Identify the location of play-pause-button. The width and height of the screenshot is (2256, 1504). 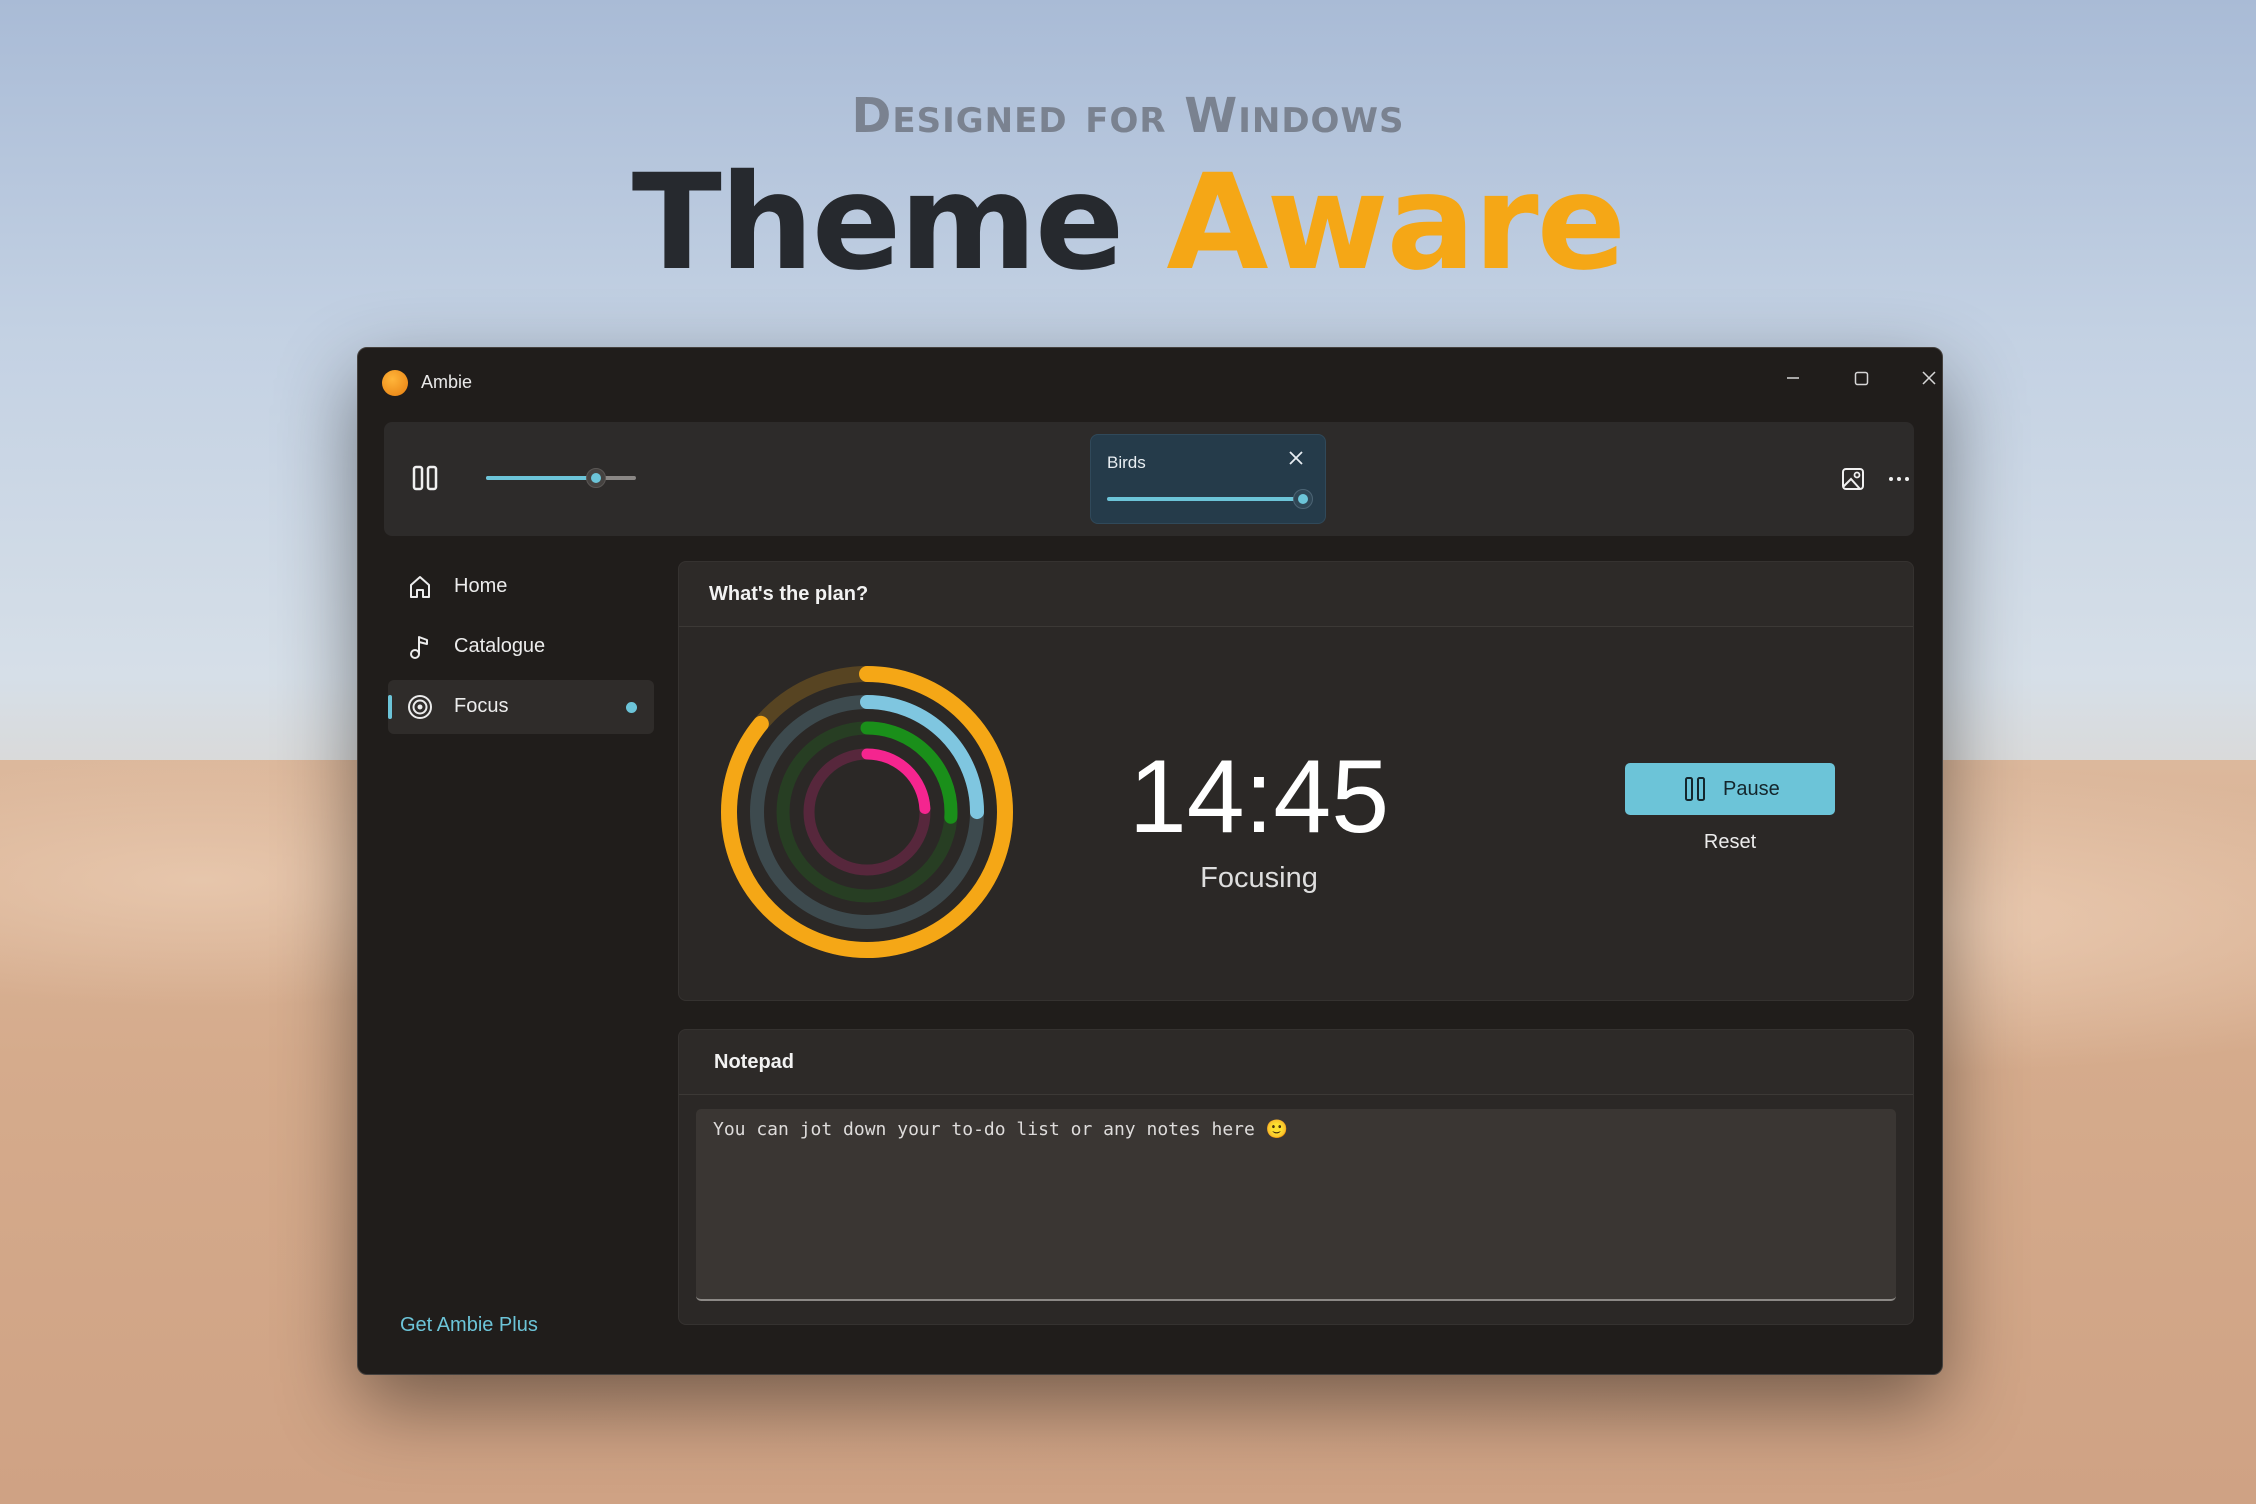
(430, 478).